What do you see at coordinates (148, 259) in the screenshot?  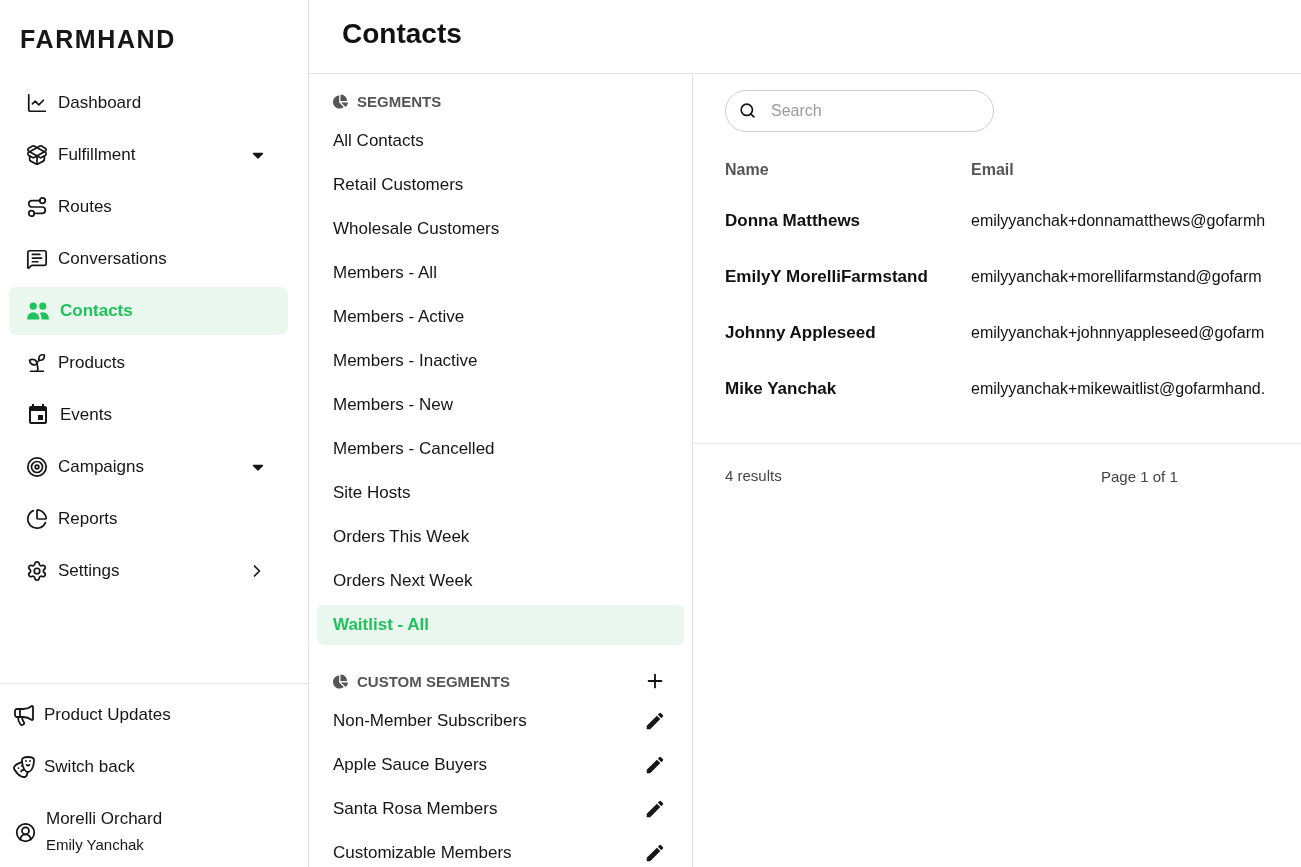 I see `nav-item: Conversations` at bounding box center [148, 259].